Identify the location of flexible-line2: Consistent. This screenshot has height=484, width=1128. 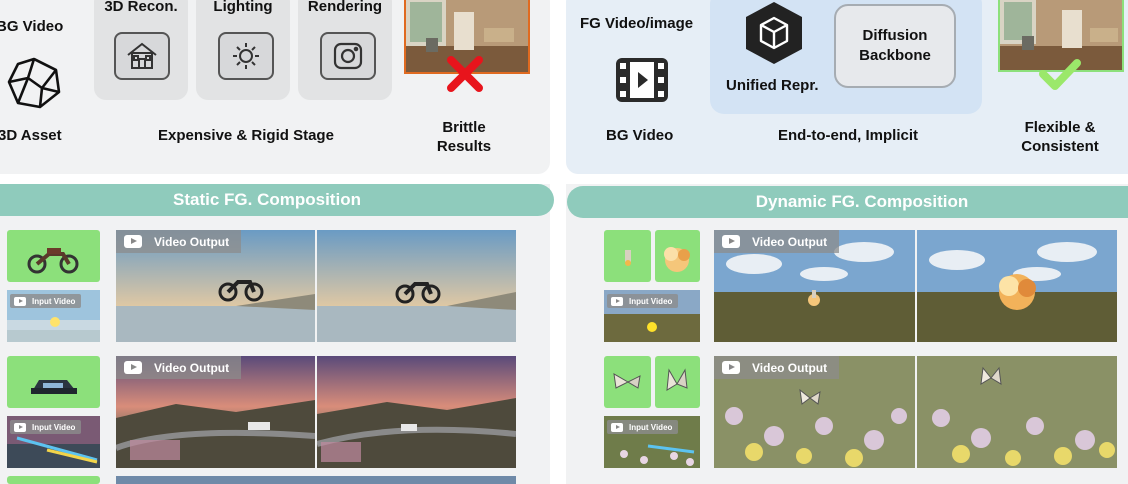
(1060, 146).